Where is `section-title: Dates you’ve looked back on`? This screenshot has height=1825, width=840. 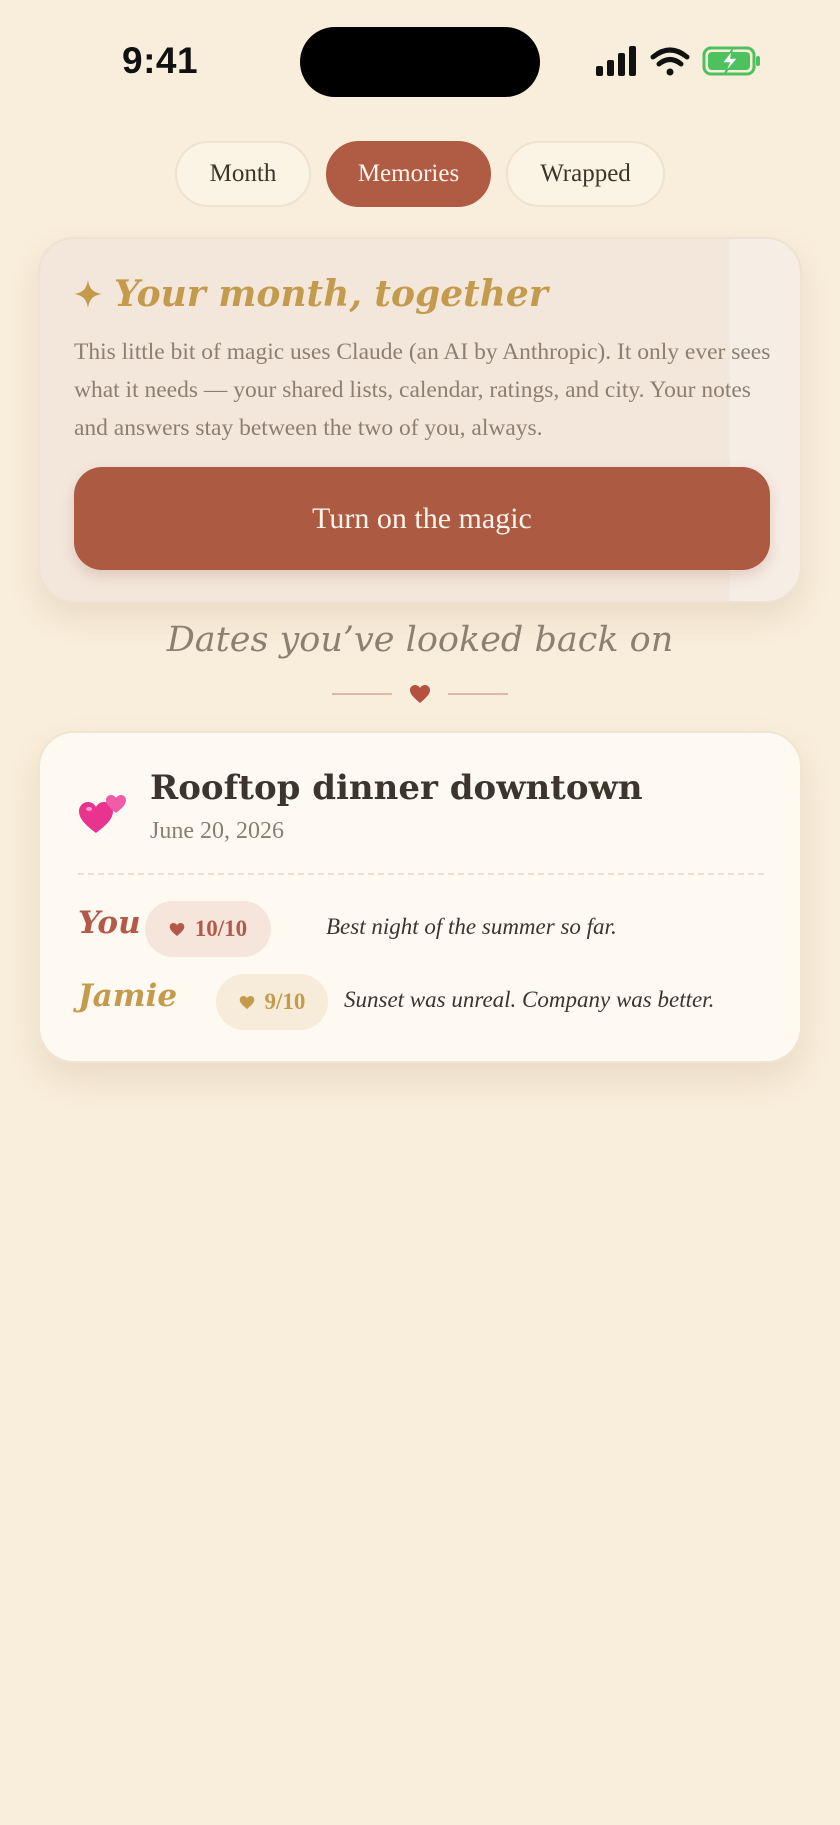
section-title: Dates you’ve looked back on is located at coordinates (420, 640).